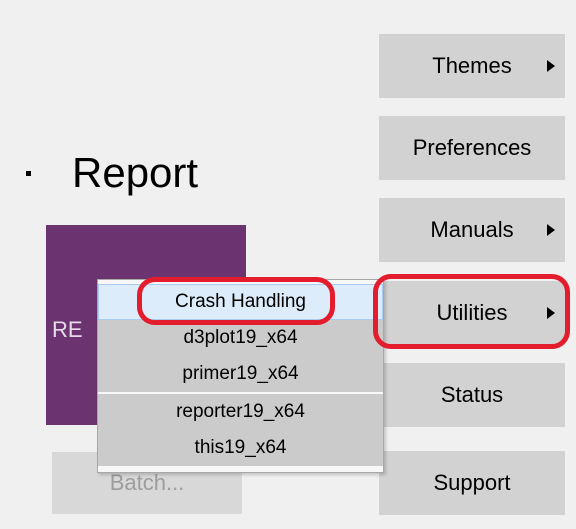 The image size is (576, 529). I want to click on menu-item-this: this19_x64, so click(240, 448).